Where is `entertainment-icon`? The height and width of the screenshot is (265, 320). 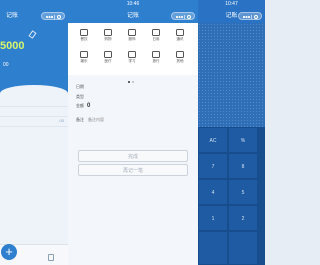 entertainment-icon is located at coordinates (84, 54).